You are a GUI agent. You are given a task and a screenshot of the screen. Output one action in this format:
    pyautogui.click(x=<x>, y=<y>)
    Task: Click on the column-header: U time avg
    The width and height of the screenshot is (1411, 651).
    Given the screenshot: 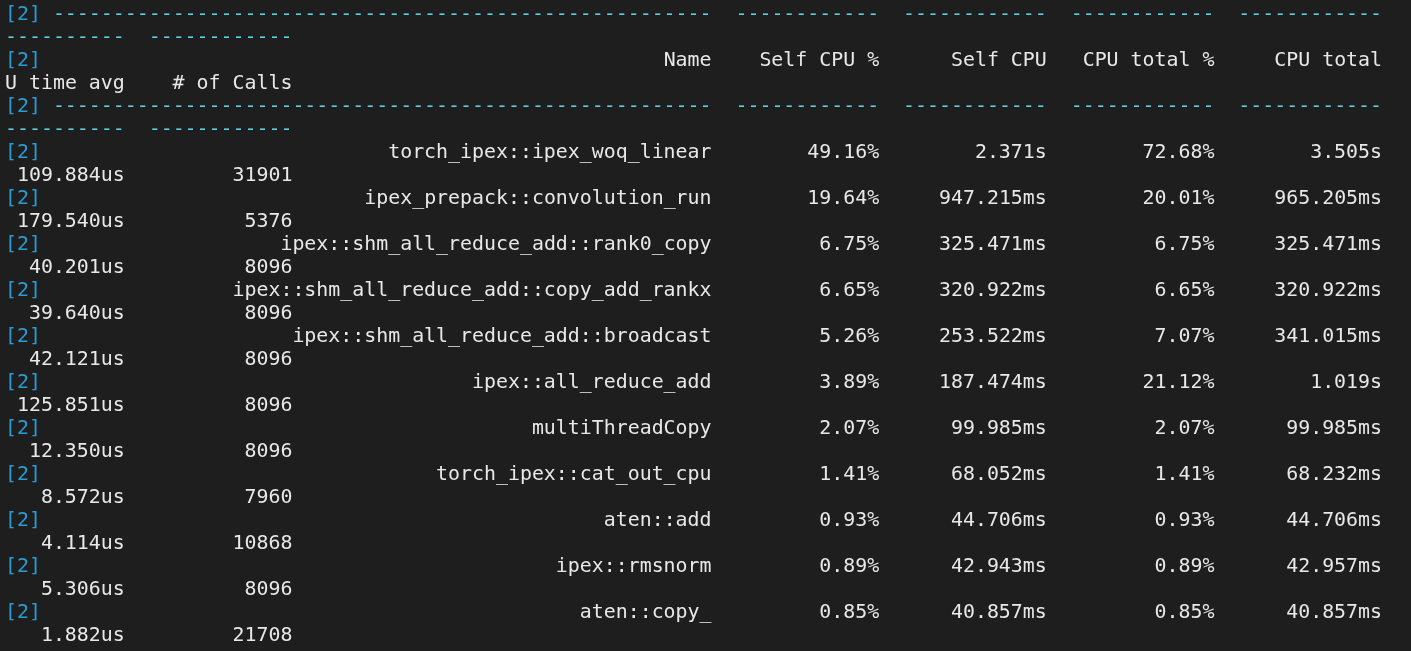 What is the action you would take?
    pyautogui.click(x=65, y=82)
    